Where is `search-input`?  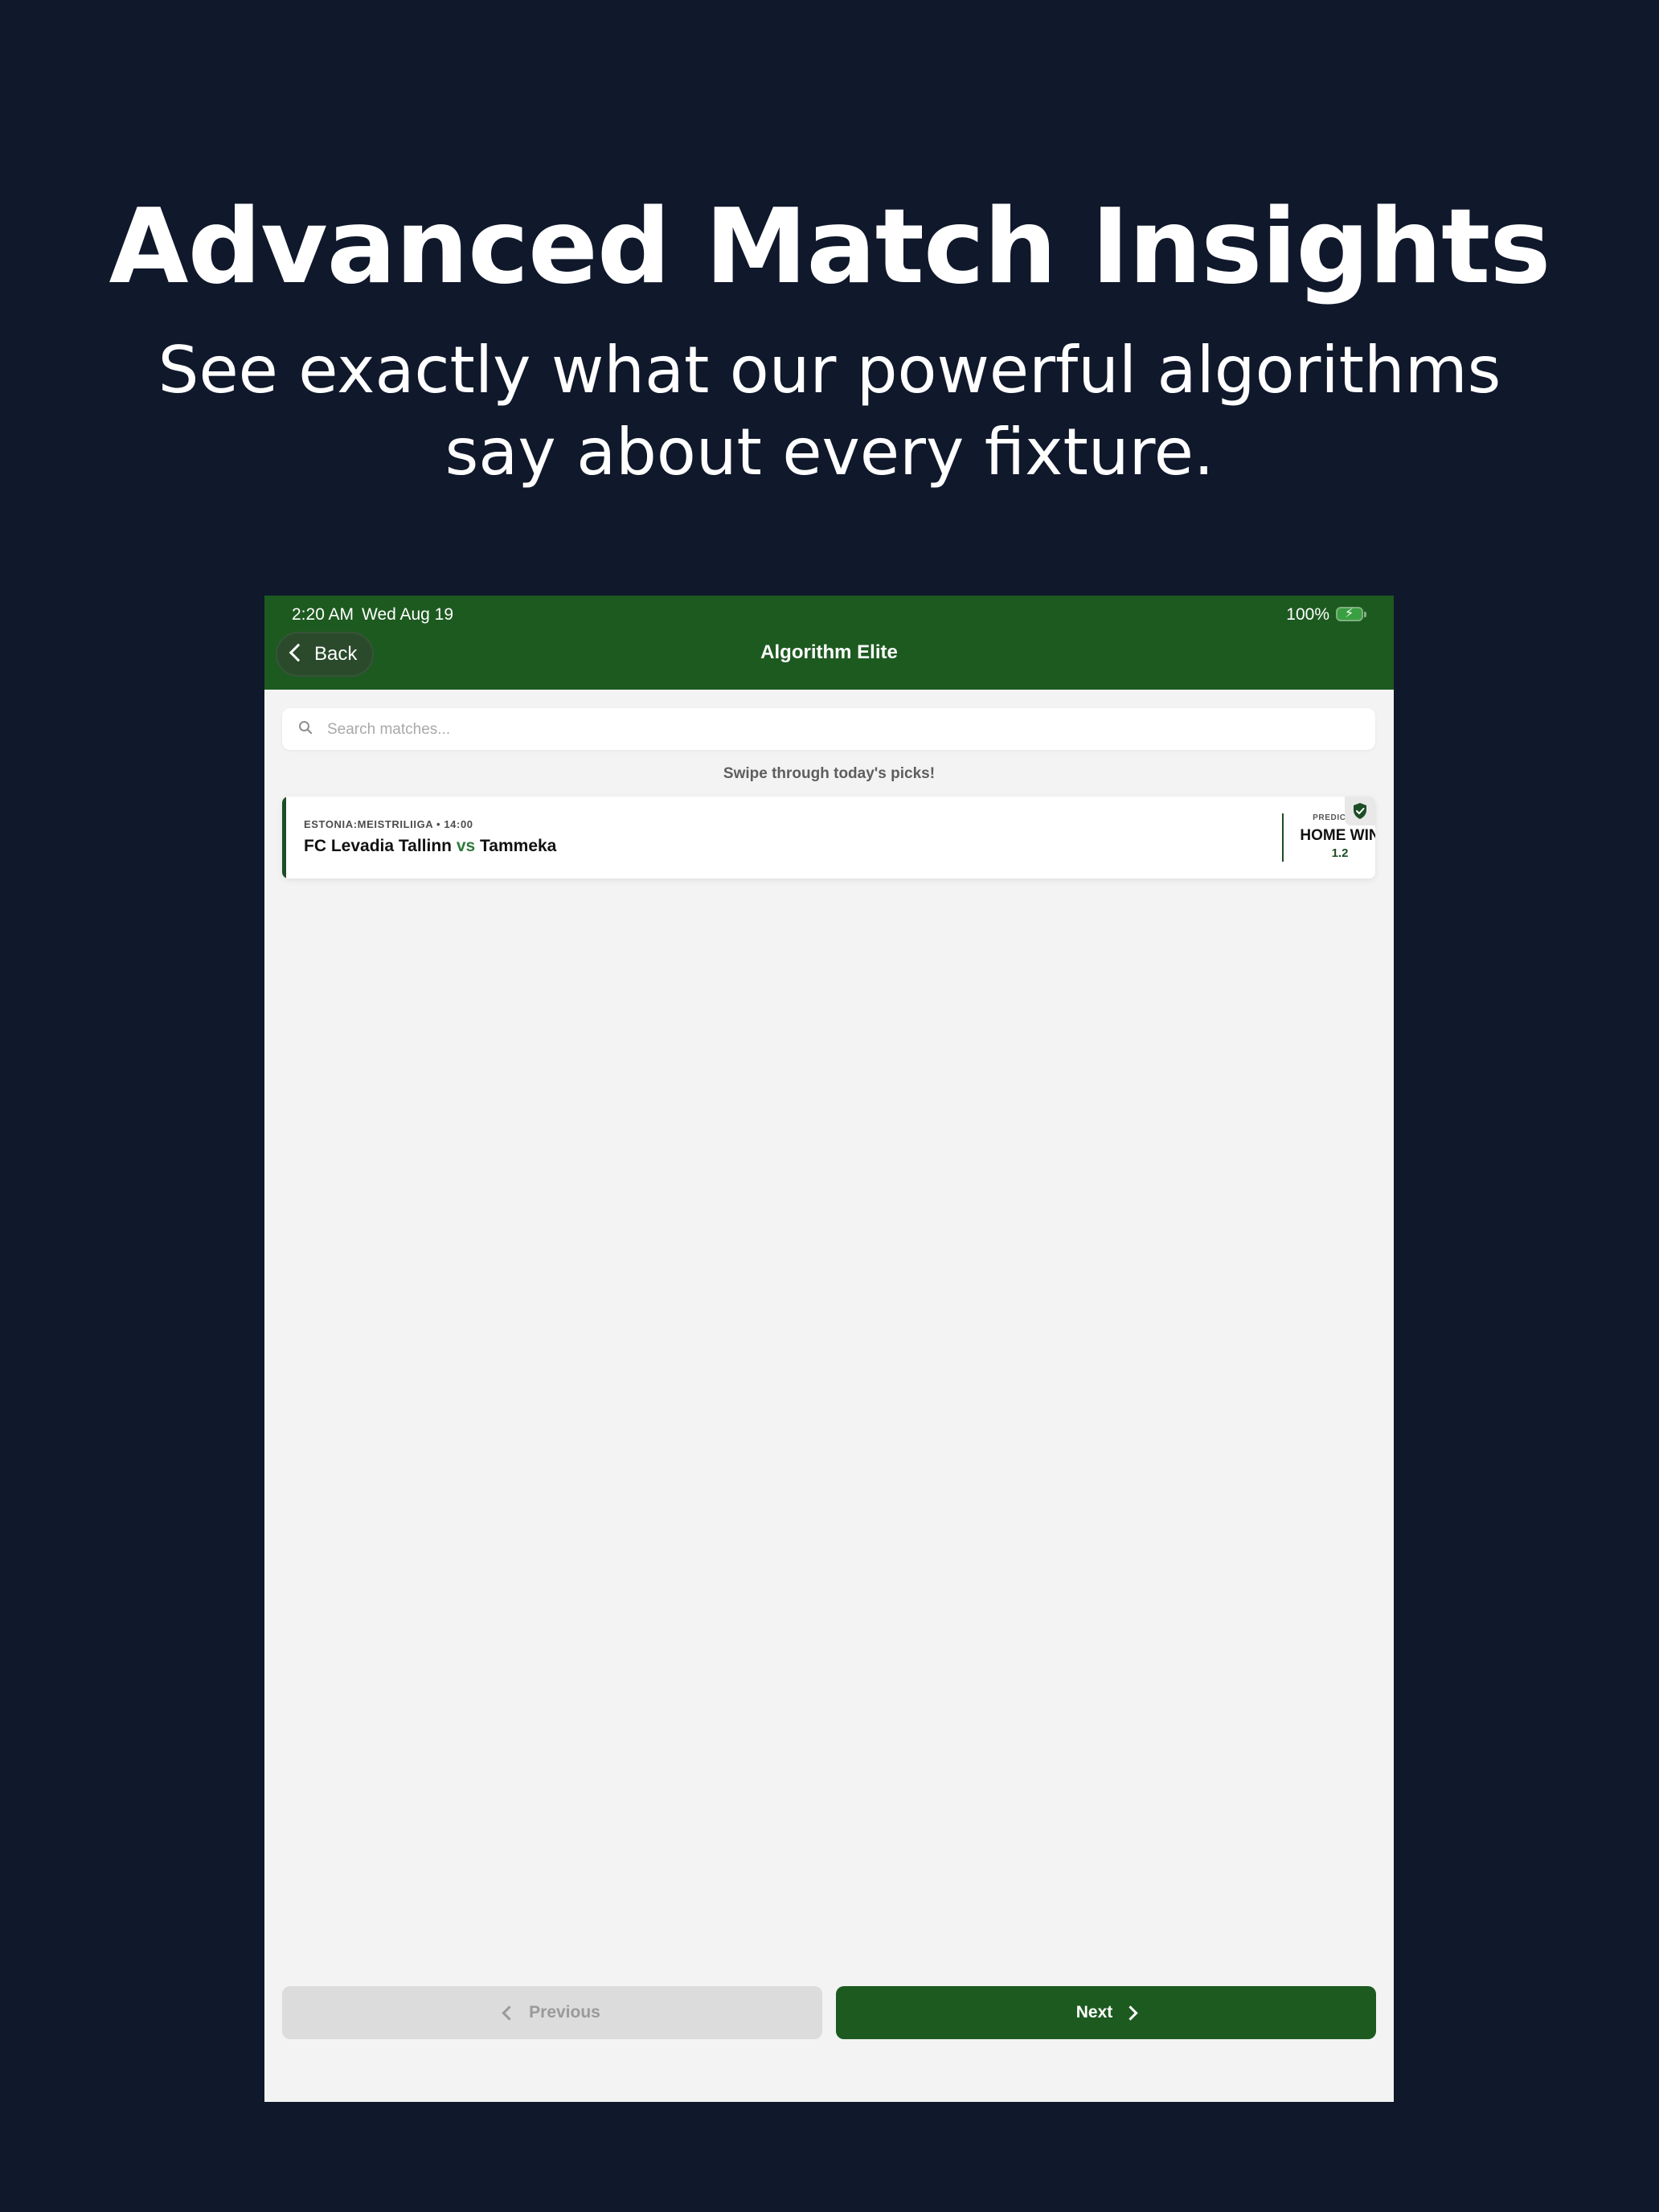
search-input is located at coordinates (842, 730).